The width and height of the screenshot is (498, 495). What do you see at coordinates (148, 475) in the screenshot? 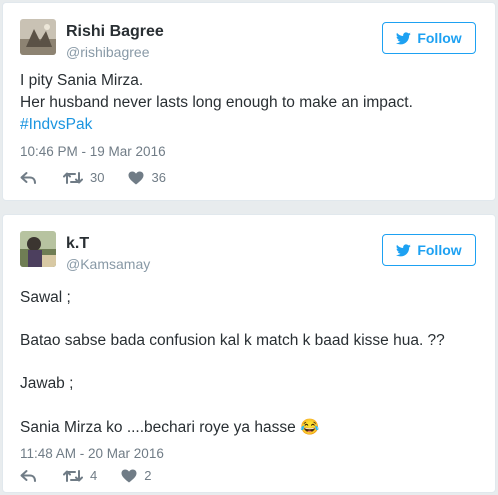
I see `like-count: 2` at bounding box center [148, 475].